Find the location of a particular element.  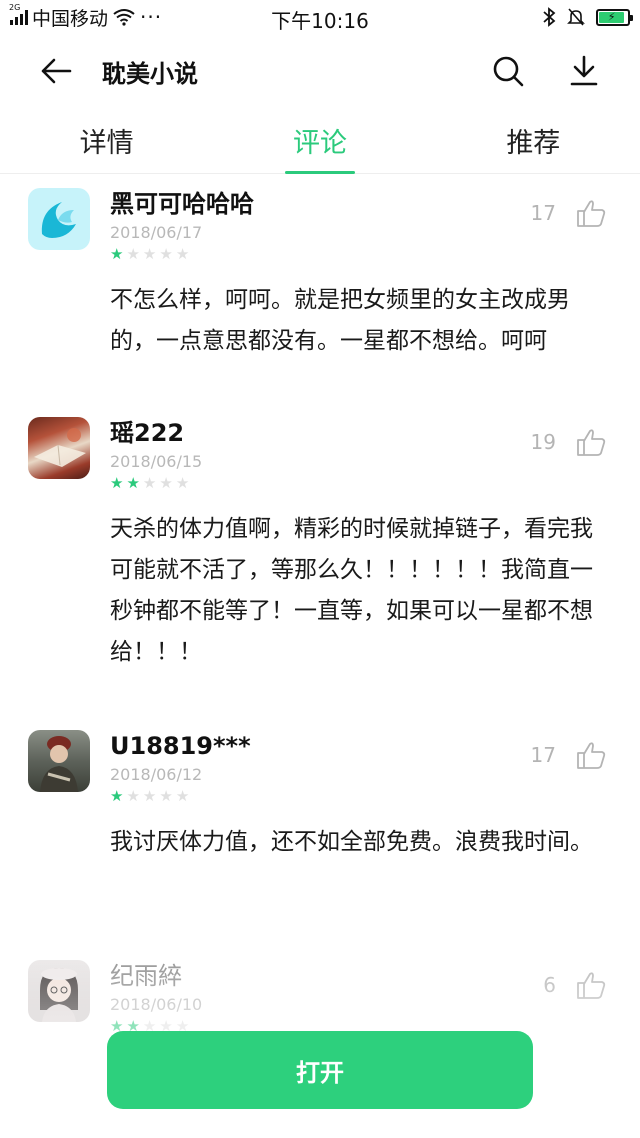

search-icon is located at coordinates (508, 71).